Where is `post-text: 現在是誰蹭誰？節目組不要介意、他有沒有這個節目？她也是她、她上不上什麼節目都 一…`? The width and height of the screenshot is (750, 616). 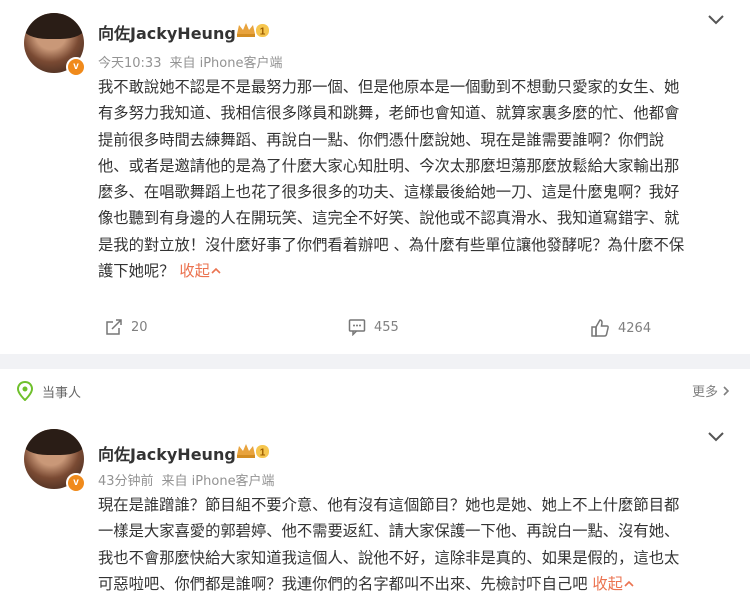 post-text: 現在是誰蹭誰？節目組不要介意、他有沒有這個節目？她也是她、她上不上什麼節目都 一… is located at coordinates (389, 544).